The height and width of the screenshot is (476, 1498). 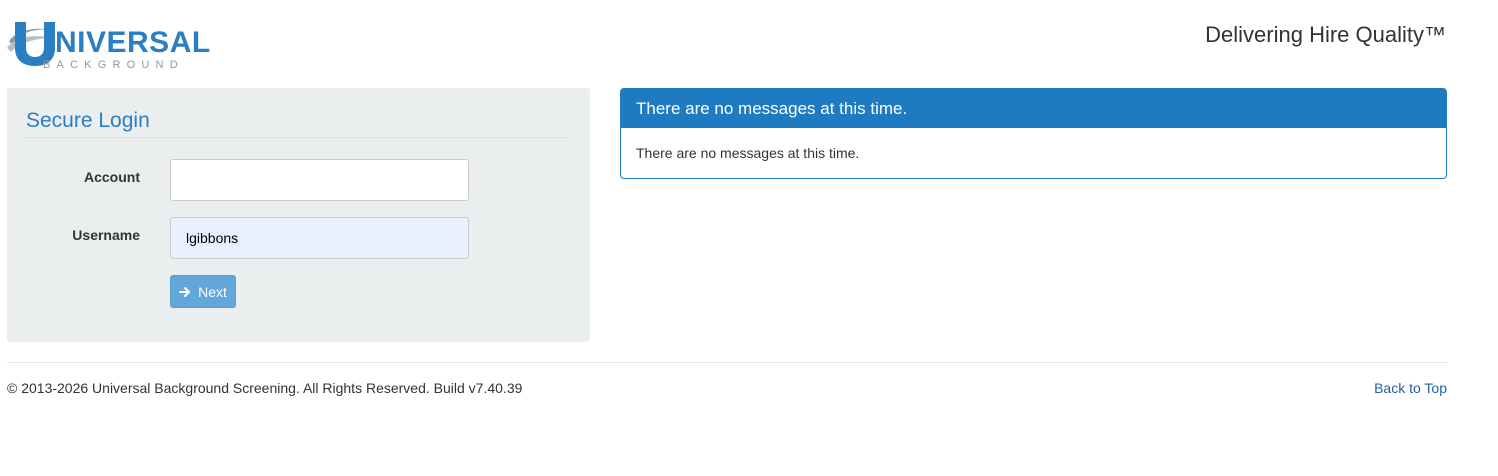 What do you see at coordinates (1033, 108) in the screenshot?
I see `messages-header: There are no messages at this time.` at bounding box center [1033, 108].